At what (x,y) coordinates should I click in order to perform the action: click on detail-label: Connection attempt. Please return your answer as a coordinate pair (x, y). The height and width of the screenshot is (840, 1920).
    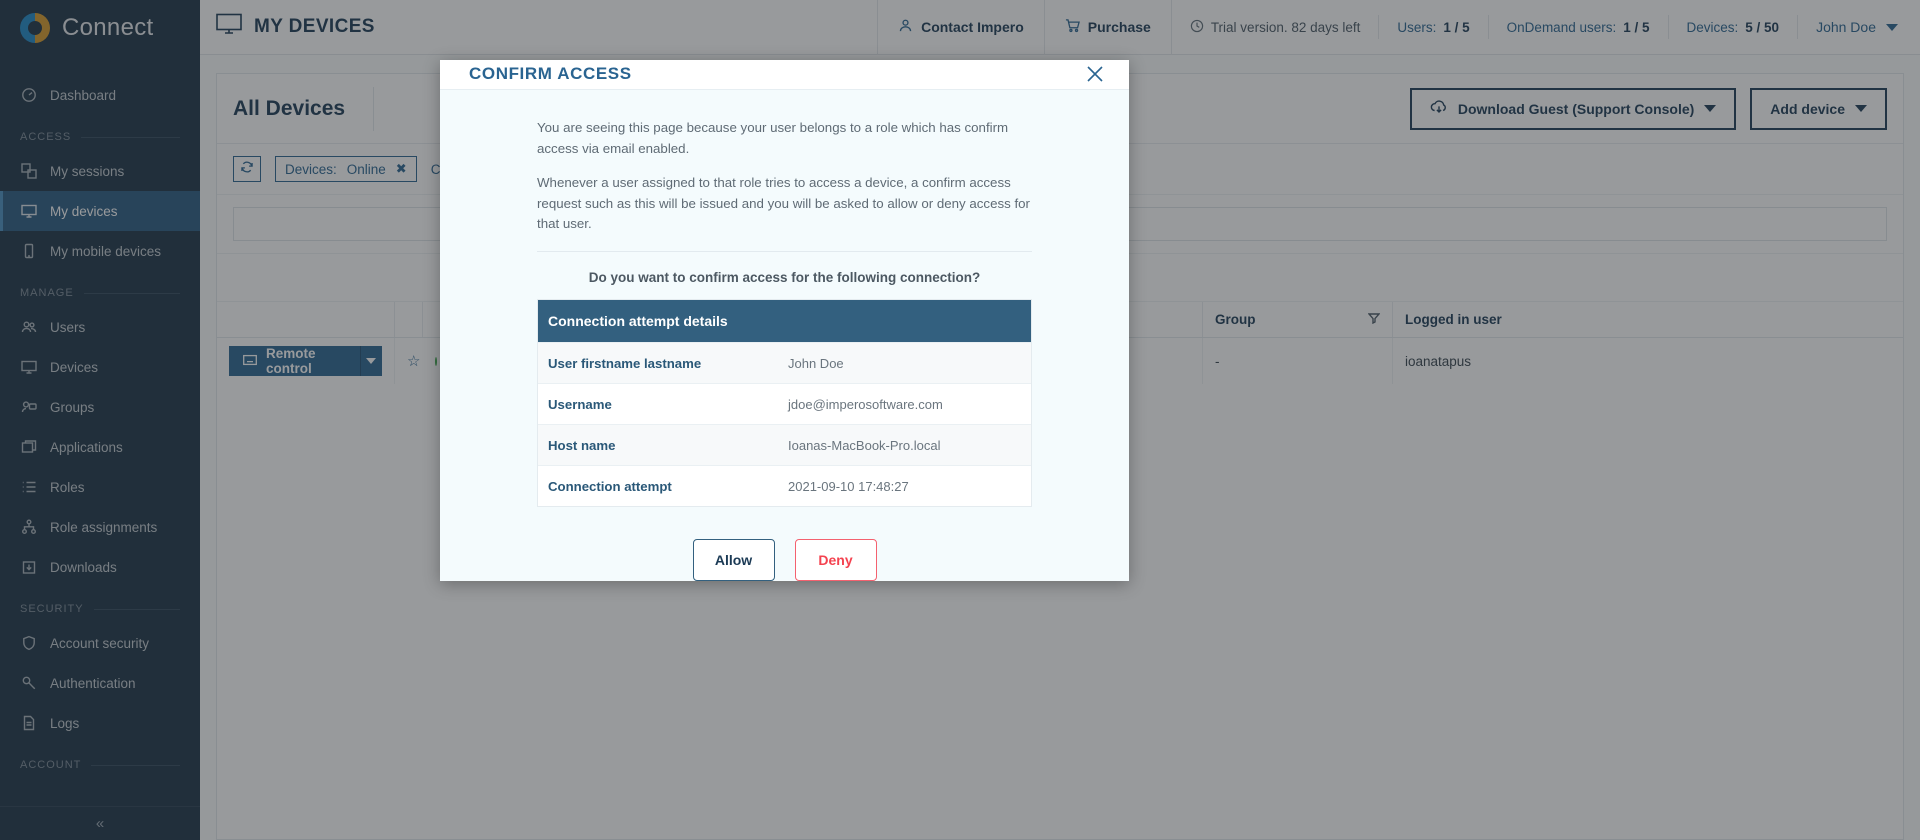
    Looking at the image, I should click on (610, 486).